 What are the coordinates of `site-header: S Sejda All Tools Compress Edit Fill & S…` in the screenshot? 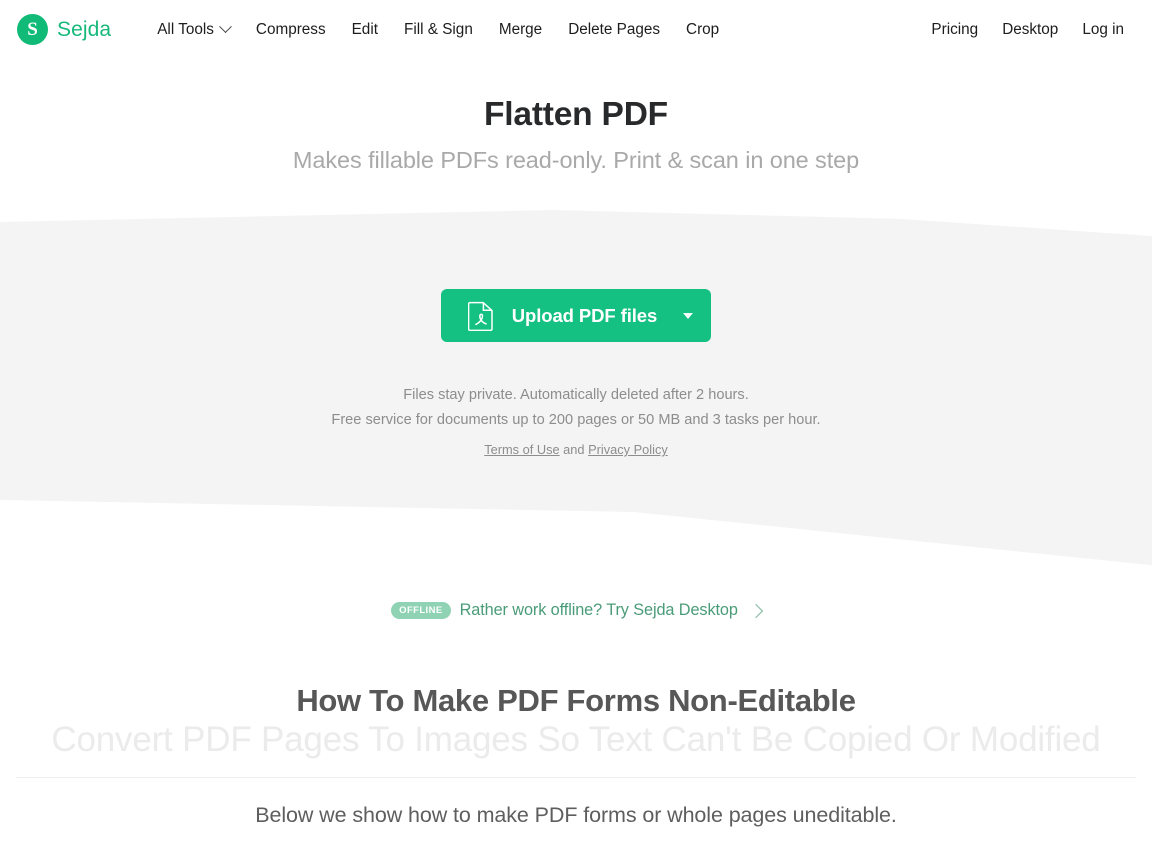 It's located at (576, 29).